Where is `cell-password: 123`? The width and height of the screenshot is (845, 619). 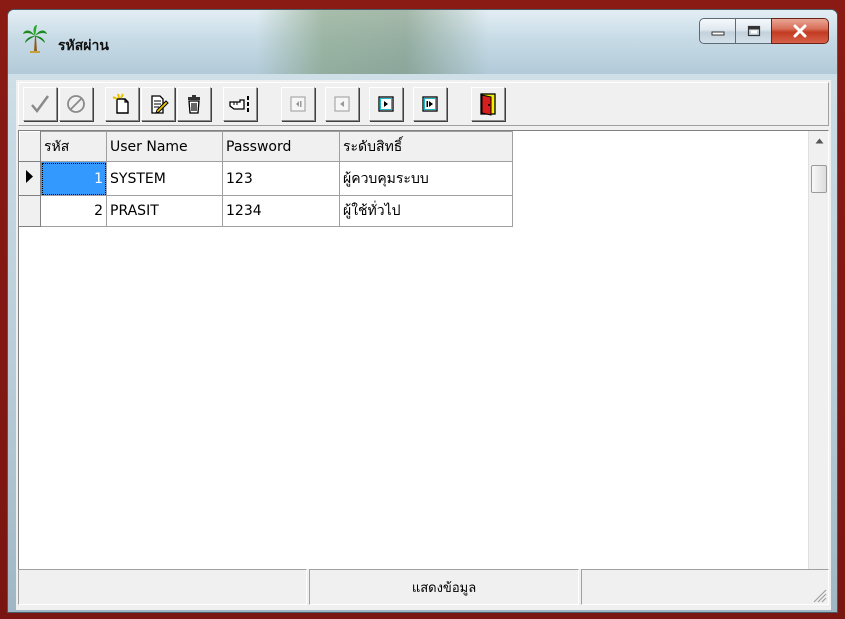
cell-password: 123 is located at coordinates (281, 178).